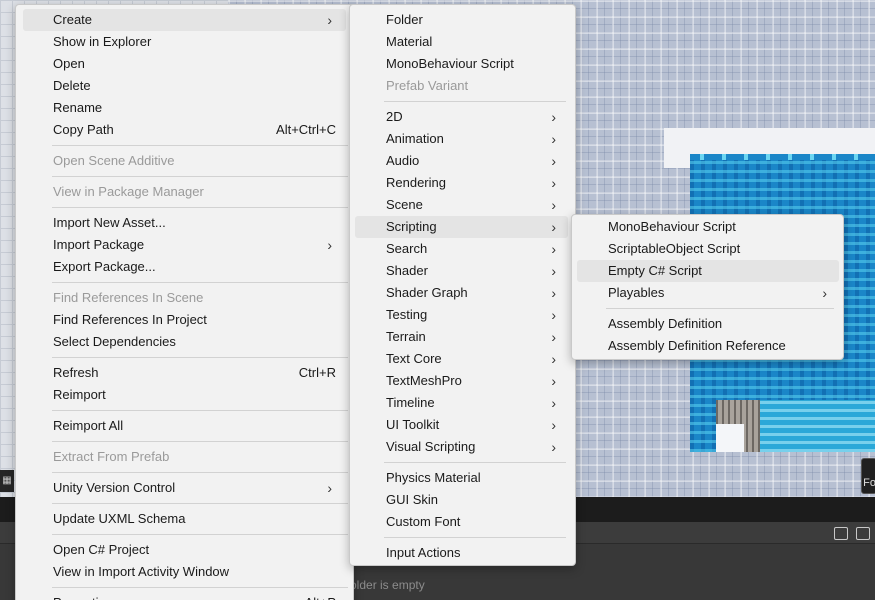 Image resolution: width=875 pixels, height=600 pixels. I want to click on menu-item-import-package: Import Package ›, so click(184, 245).